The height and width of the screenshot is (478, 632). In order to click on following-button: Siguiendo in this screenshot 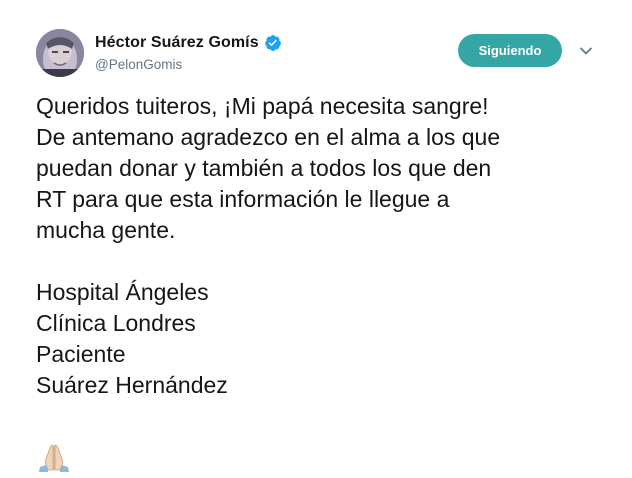, I will do `click(510, 50)`.